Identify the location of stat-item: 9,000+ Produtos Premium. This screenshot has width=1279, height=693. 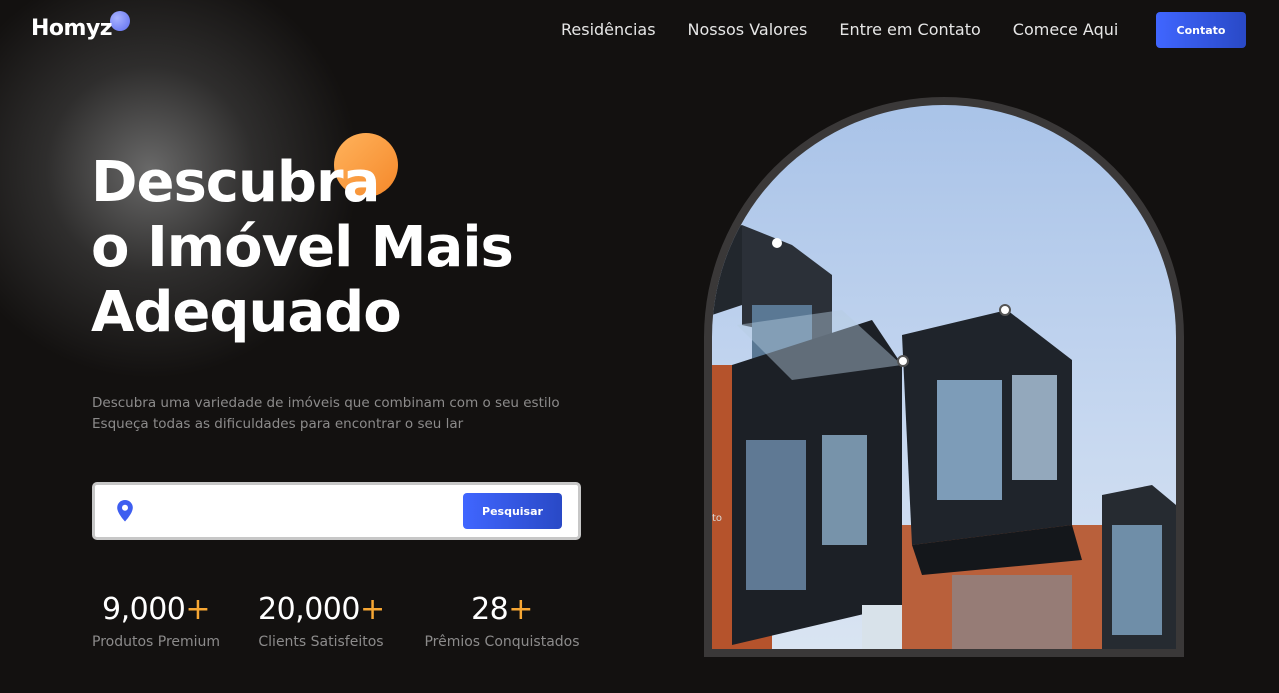
(156, 621).